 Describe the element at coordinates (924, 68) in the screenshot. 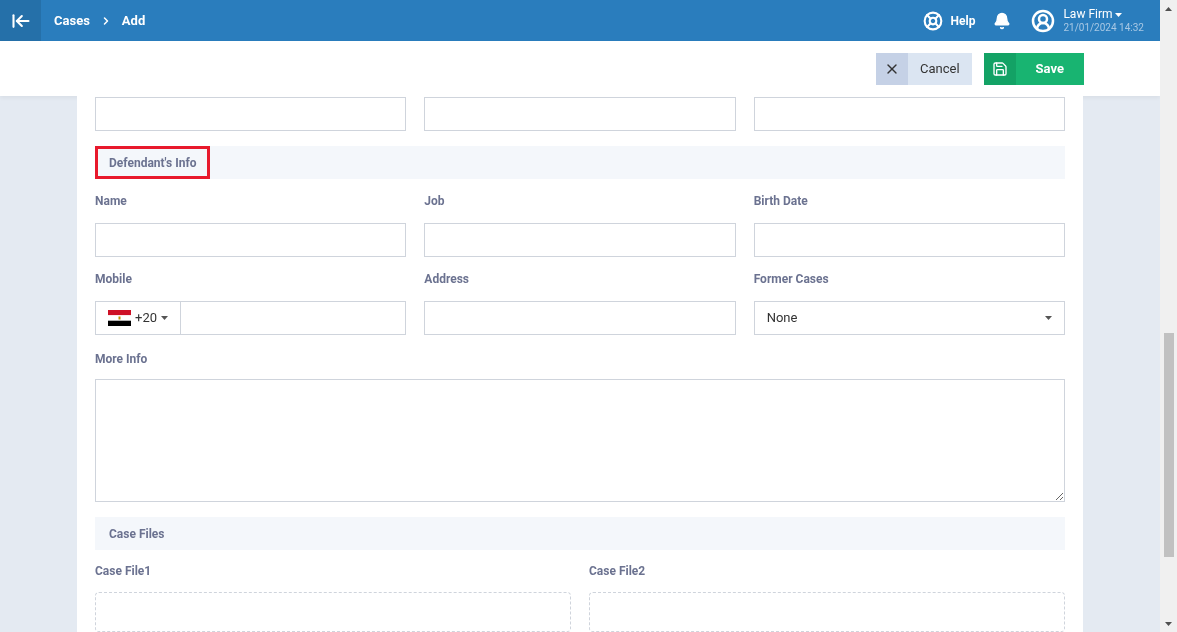

I see `cancel-button: Cancel` at that location.